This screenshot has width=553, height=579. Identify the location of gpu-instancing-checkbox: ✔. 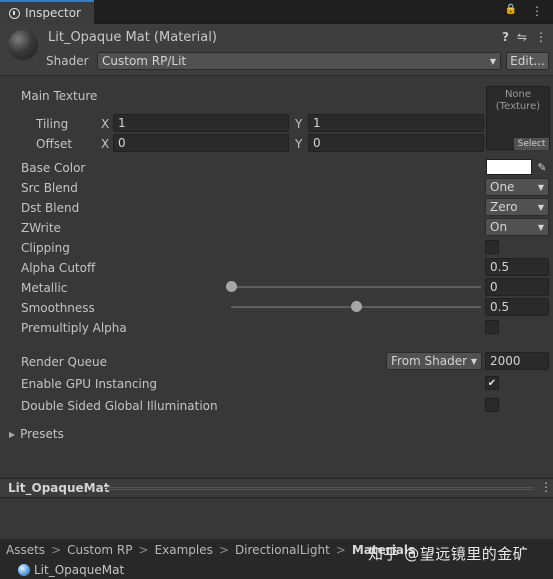
(492, 383).